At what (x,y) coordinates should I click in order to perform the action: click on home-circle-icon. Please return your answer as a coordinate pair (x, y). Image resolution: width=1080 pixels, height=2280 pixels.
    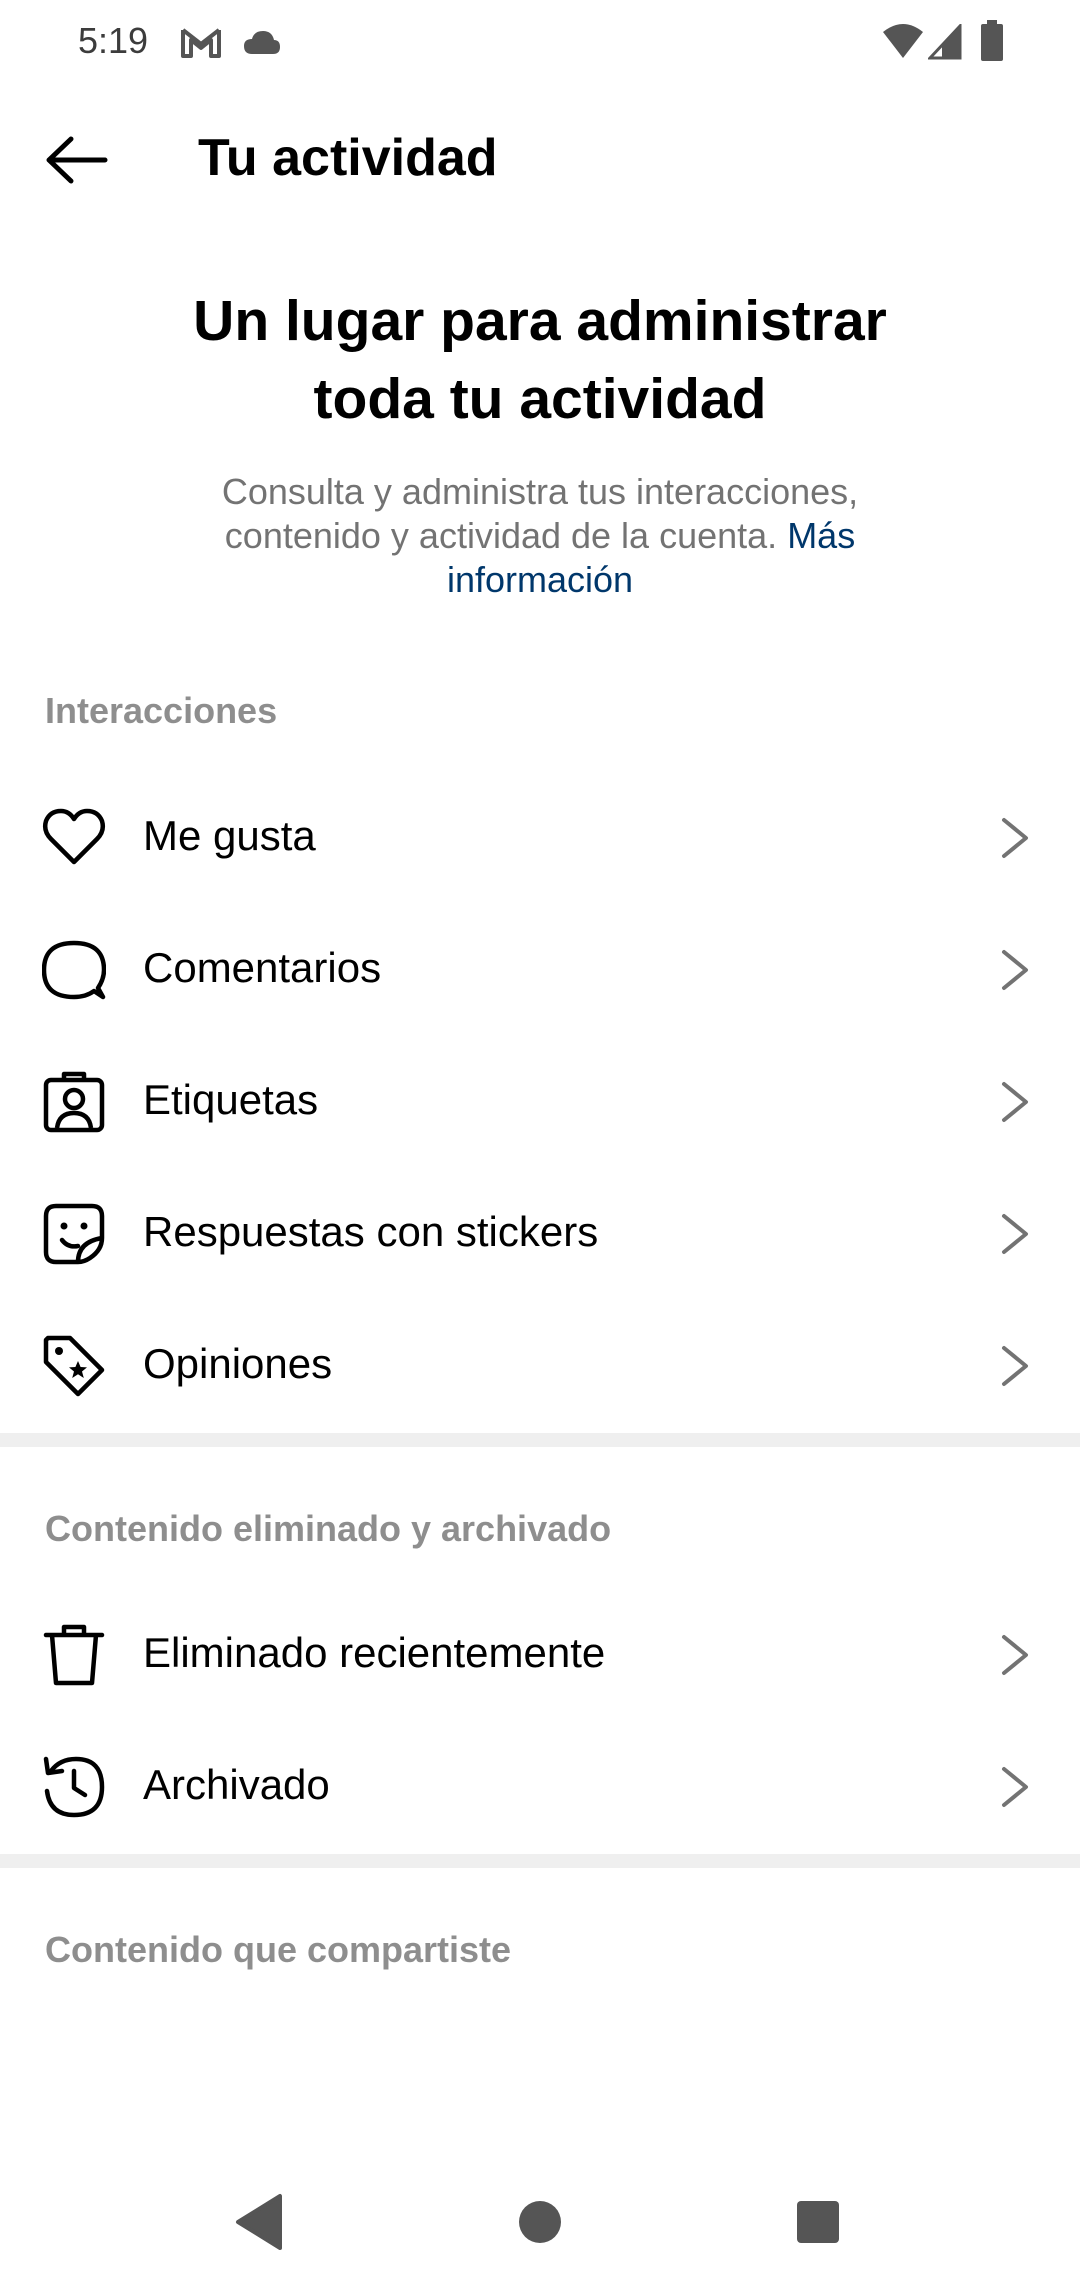
    Looking at the image, I should click on (540, 2222).